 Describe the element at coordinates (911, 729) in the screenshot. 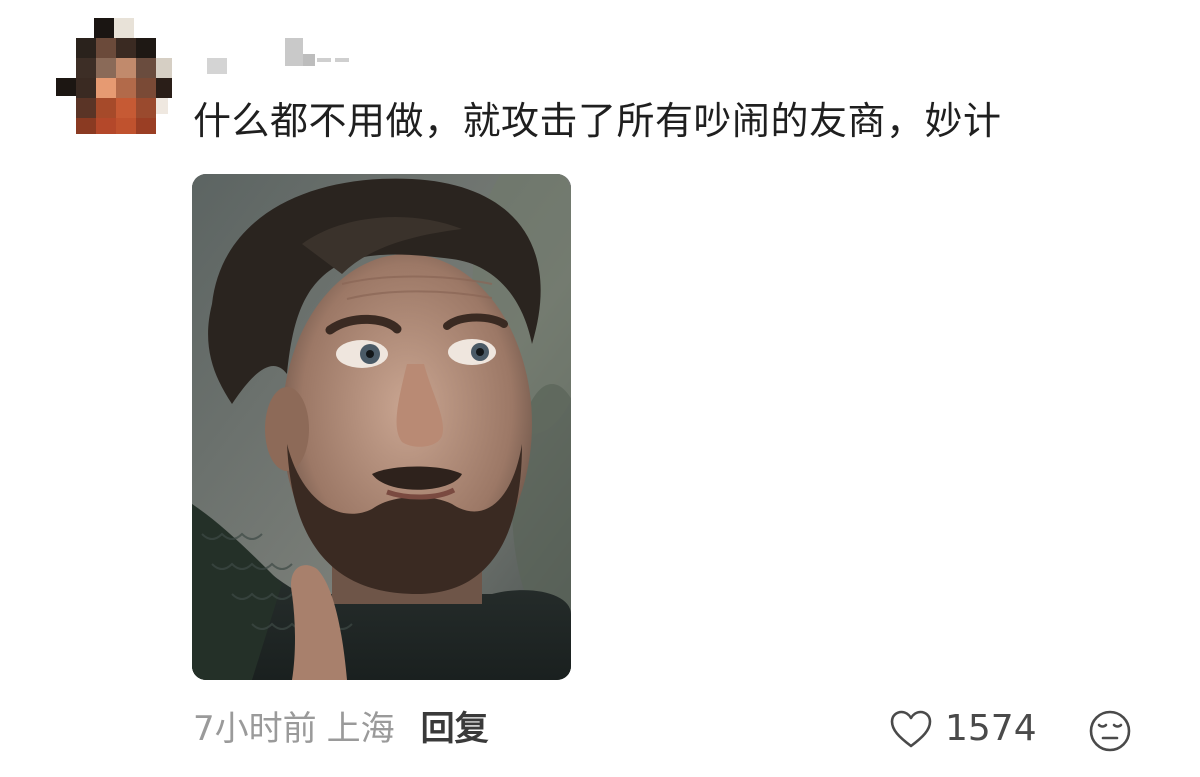

I see `heart-outline-icon` at that location.